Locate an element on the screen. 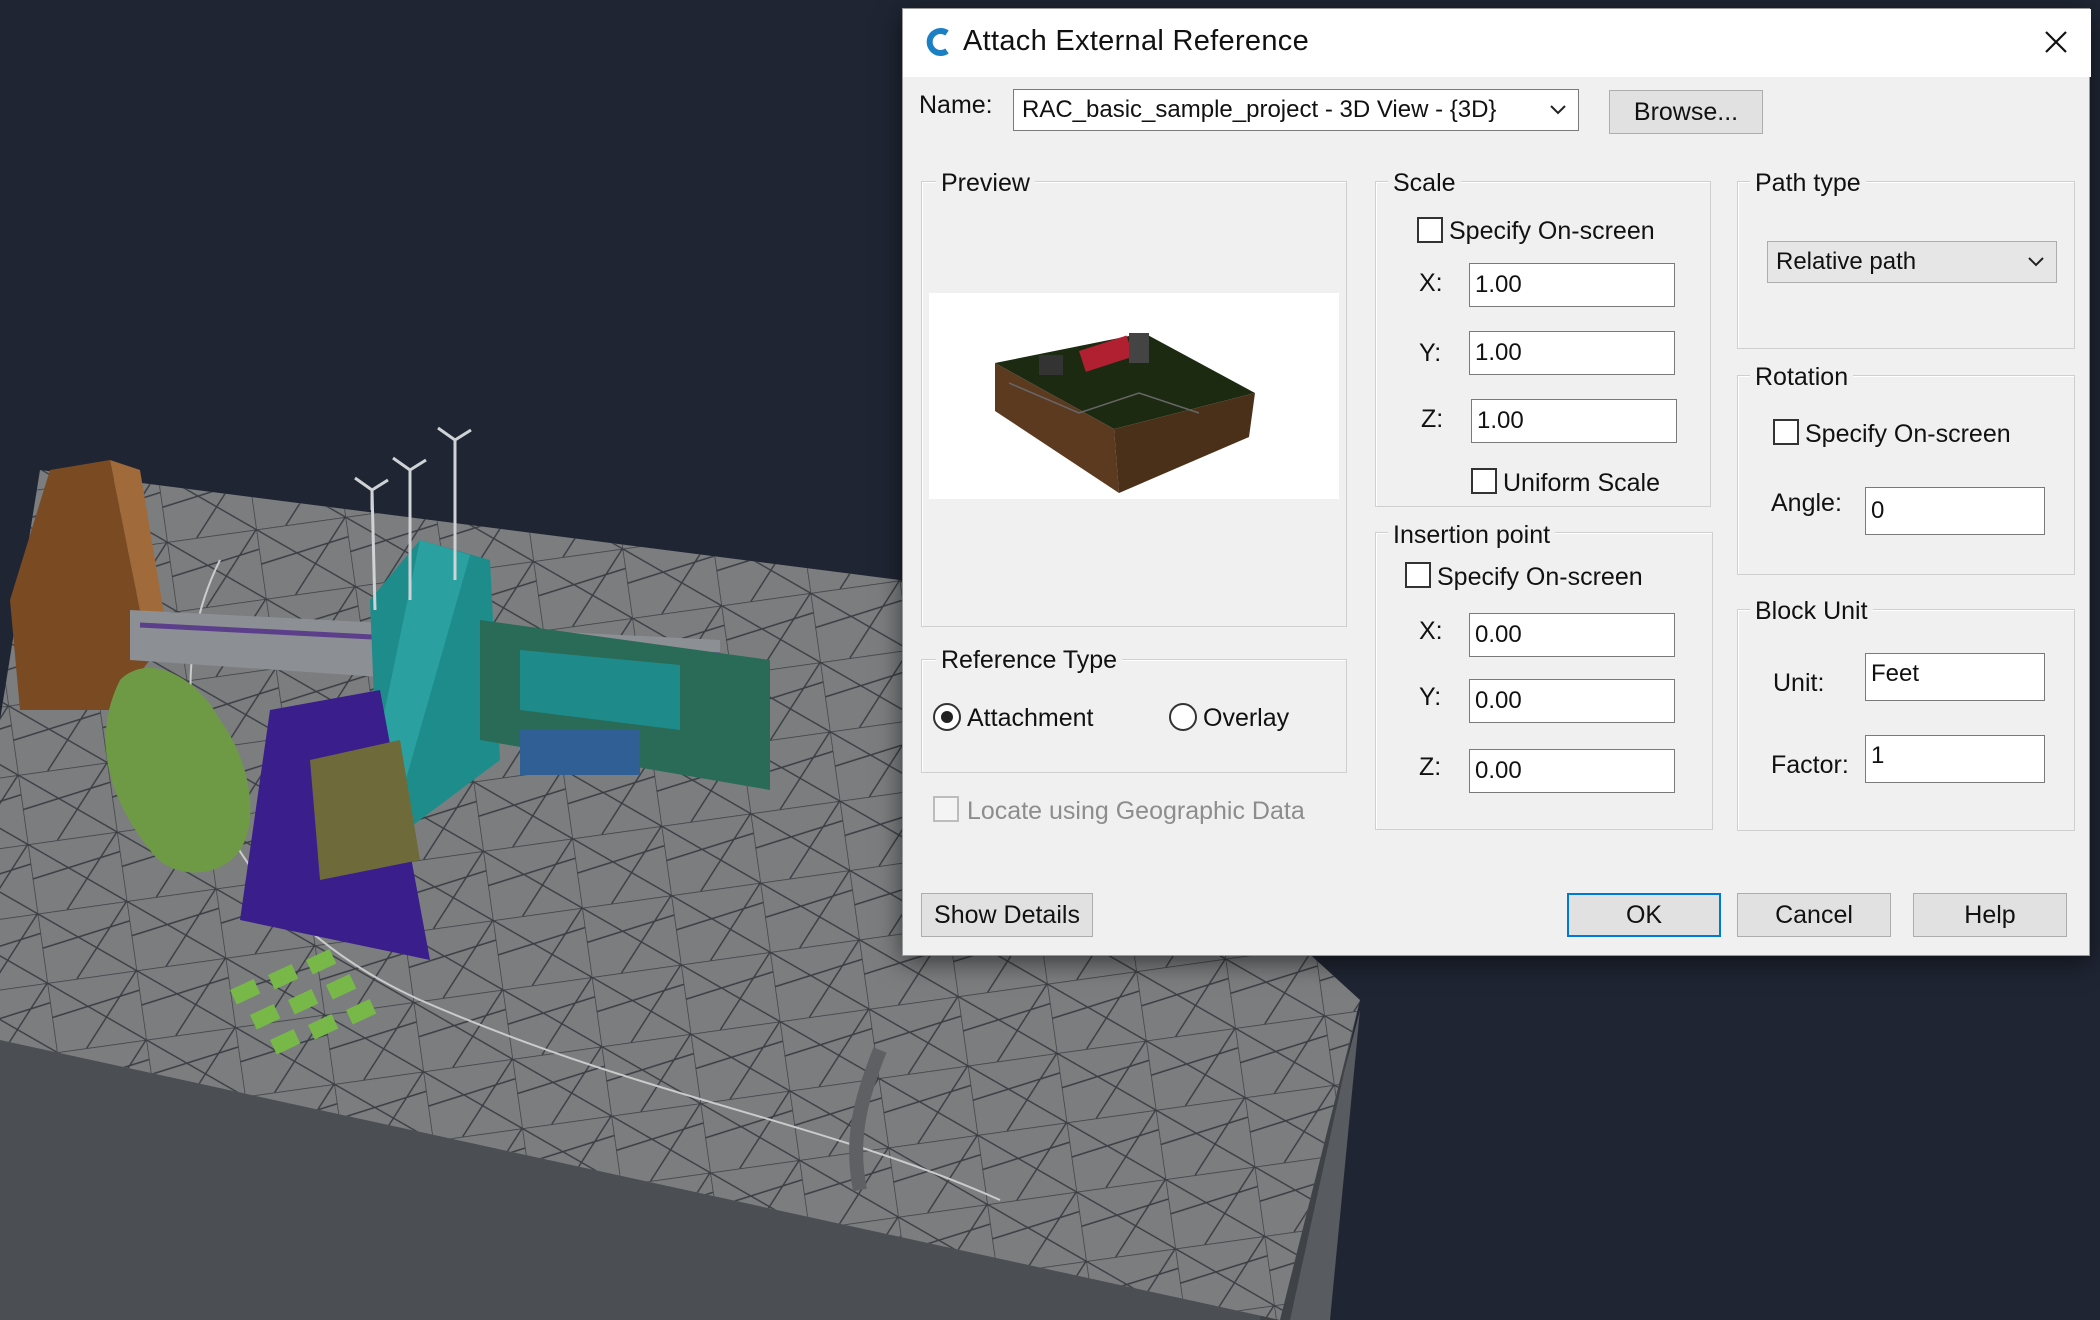 The image size is (2100, 1320). dialog-titlebar: Attach External Reference is located at coordinates (1497, 43).